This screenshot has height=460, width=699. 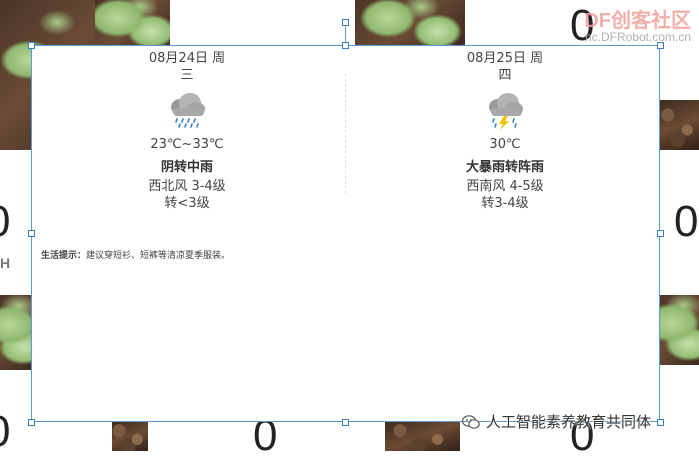 What do you see at coordinates (505, 58) in the screenshot?
I see `forecast-date: 08月25日 周` at bounding box center [505, 58].